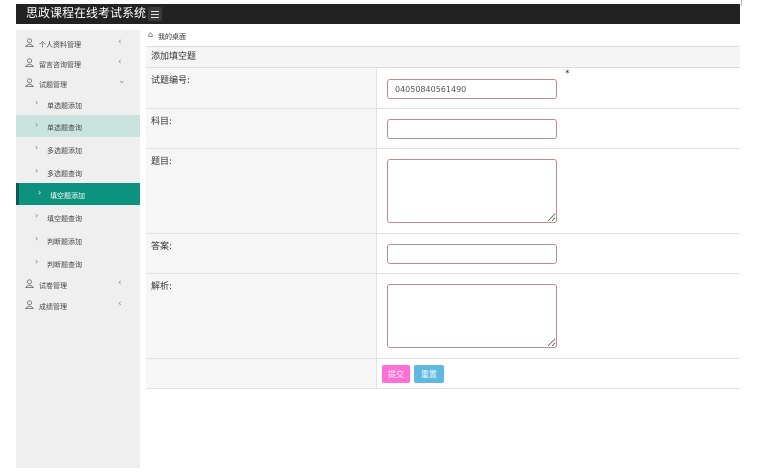 Image resolution: width=764 pixels, height=474 pixels. Describe the element at coordinates (567, 74) in the screenshot. I see `required-mark: *` at that location.